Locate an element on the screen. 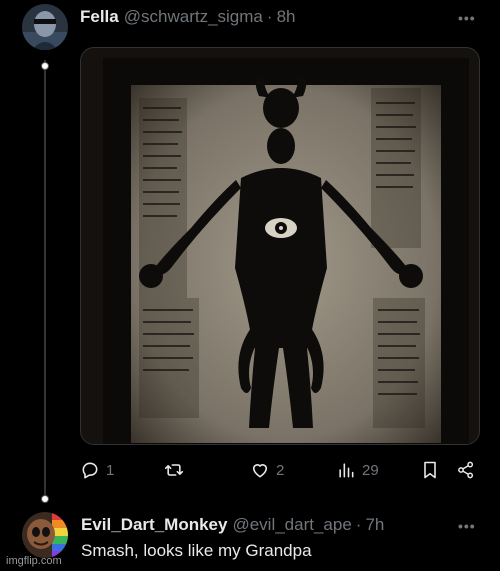 The height and width of the screenshot is (571, 500). reply-button: 1 is located at coordinates (97, 470).